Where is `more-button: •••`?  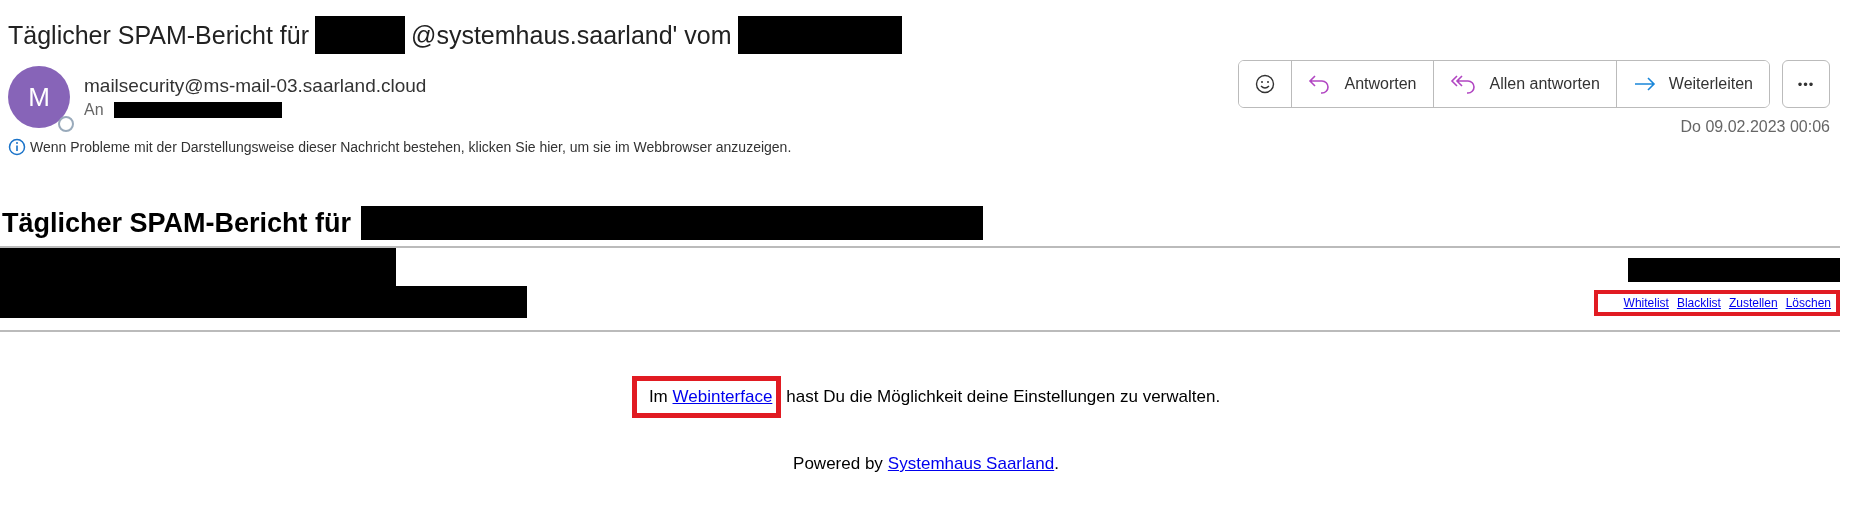
more-button: ••• is located at coordinates (1806, 84).